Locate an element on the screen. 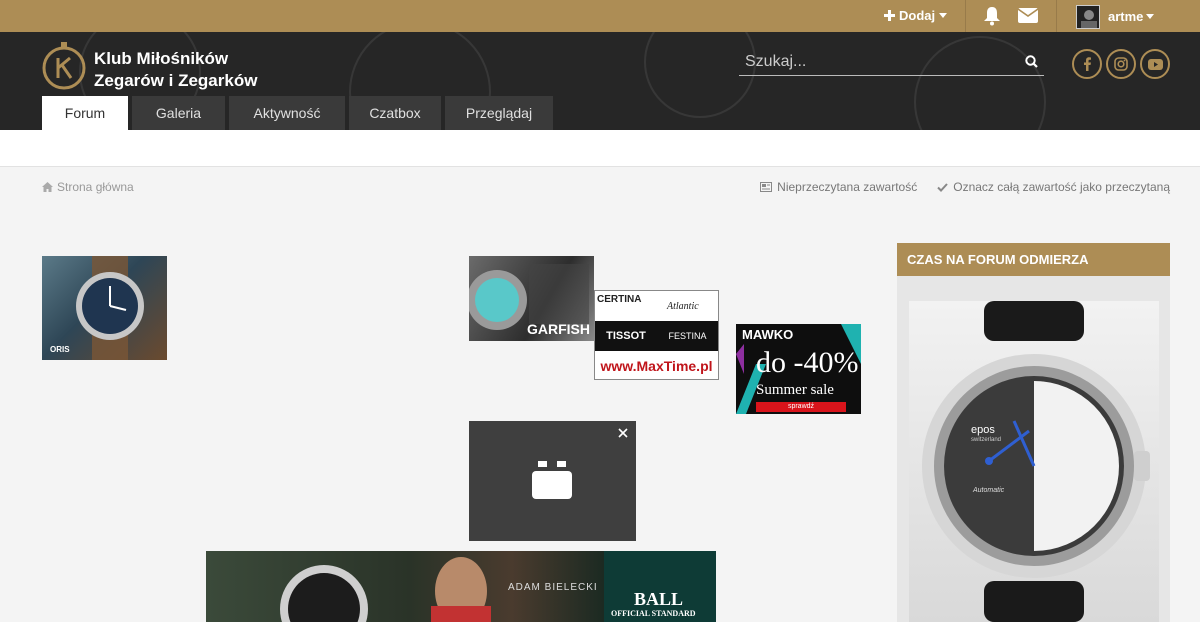 This screenshot has width=1200, height=622. facebook-link is located at coordinates (1087, 64).